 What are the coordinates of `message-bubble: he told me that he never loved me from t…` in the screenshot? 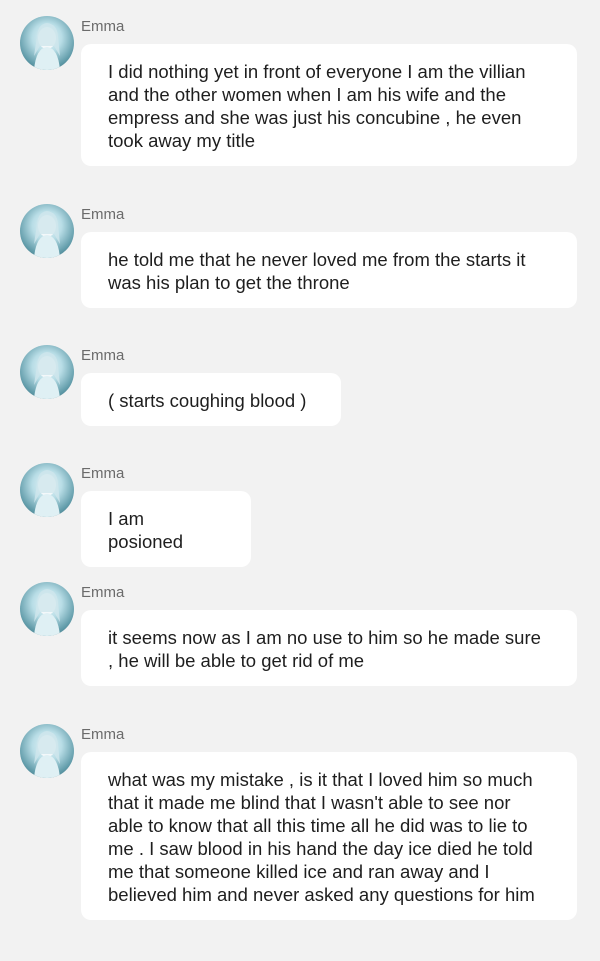 It's located at (329, 270).